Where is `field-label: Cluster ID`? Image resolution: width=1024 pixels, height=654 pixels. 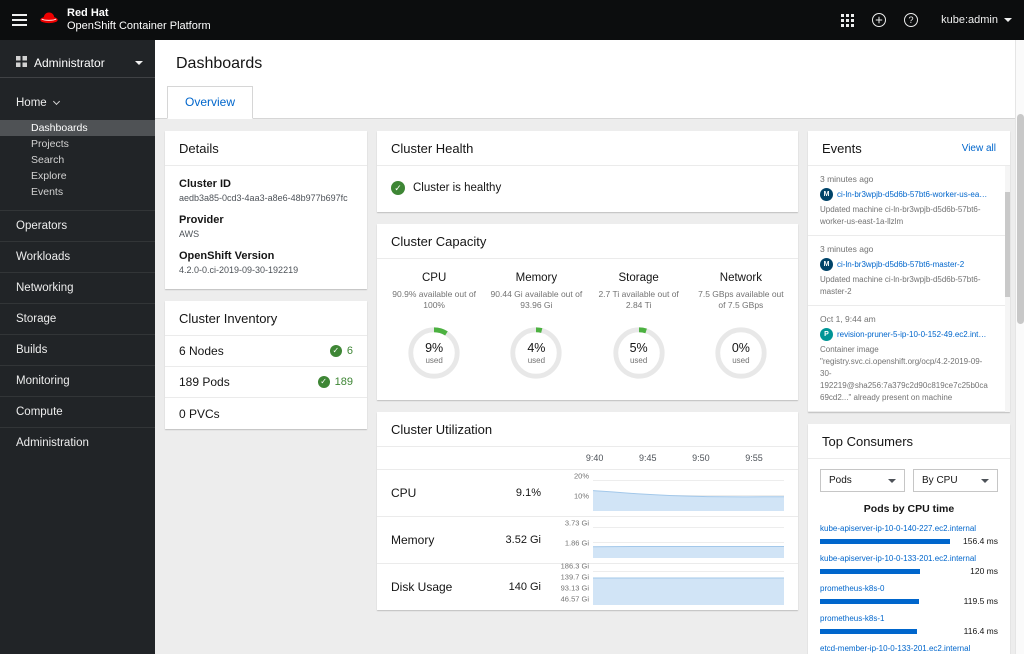
field-label: Cluster ID is located at coordinates (205, 184).